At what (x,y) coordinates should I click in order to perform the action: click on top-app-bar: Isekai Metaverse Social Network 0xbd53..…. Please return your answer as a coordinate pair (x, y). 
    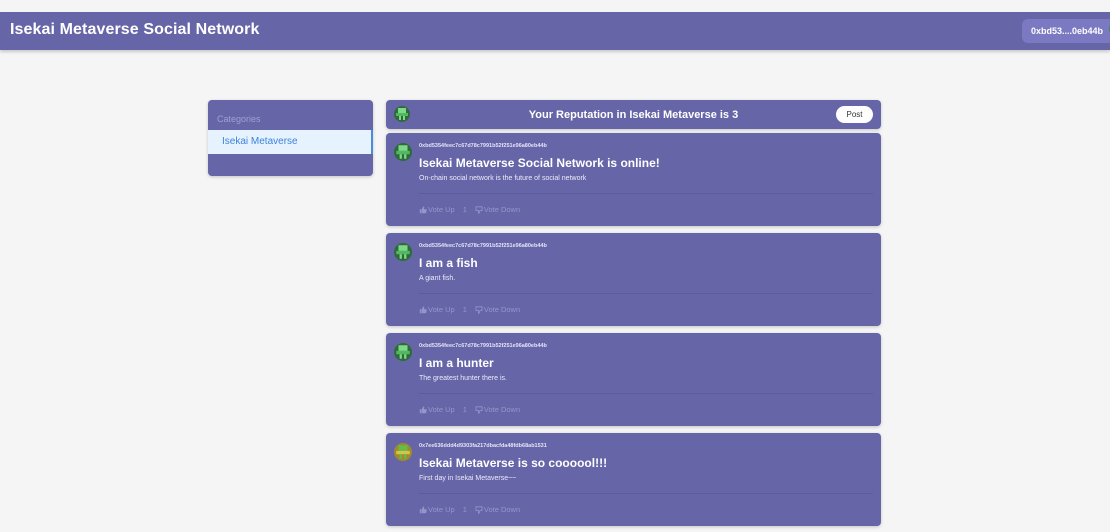
    Looking at the image, I should click on (555, 31).